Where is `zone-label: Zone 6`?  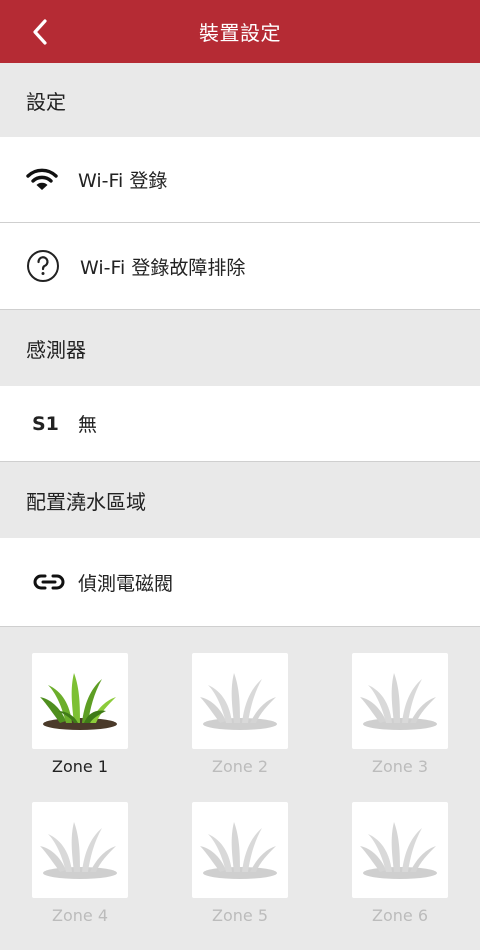 zone-label: Zone 6 is located at coordinates (400, 915).